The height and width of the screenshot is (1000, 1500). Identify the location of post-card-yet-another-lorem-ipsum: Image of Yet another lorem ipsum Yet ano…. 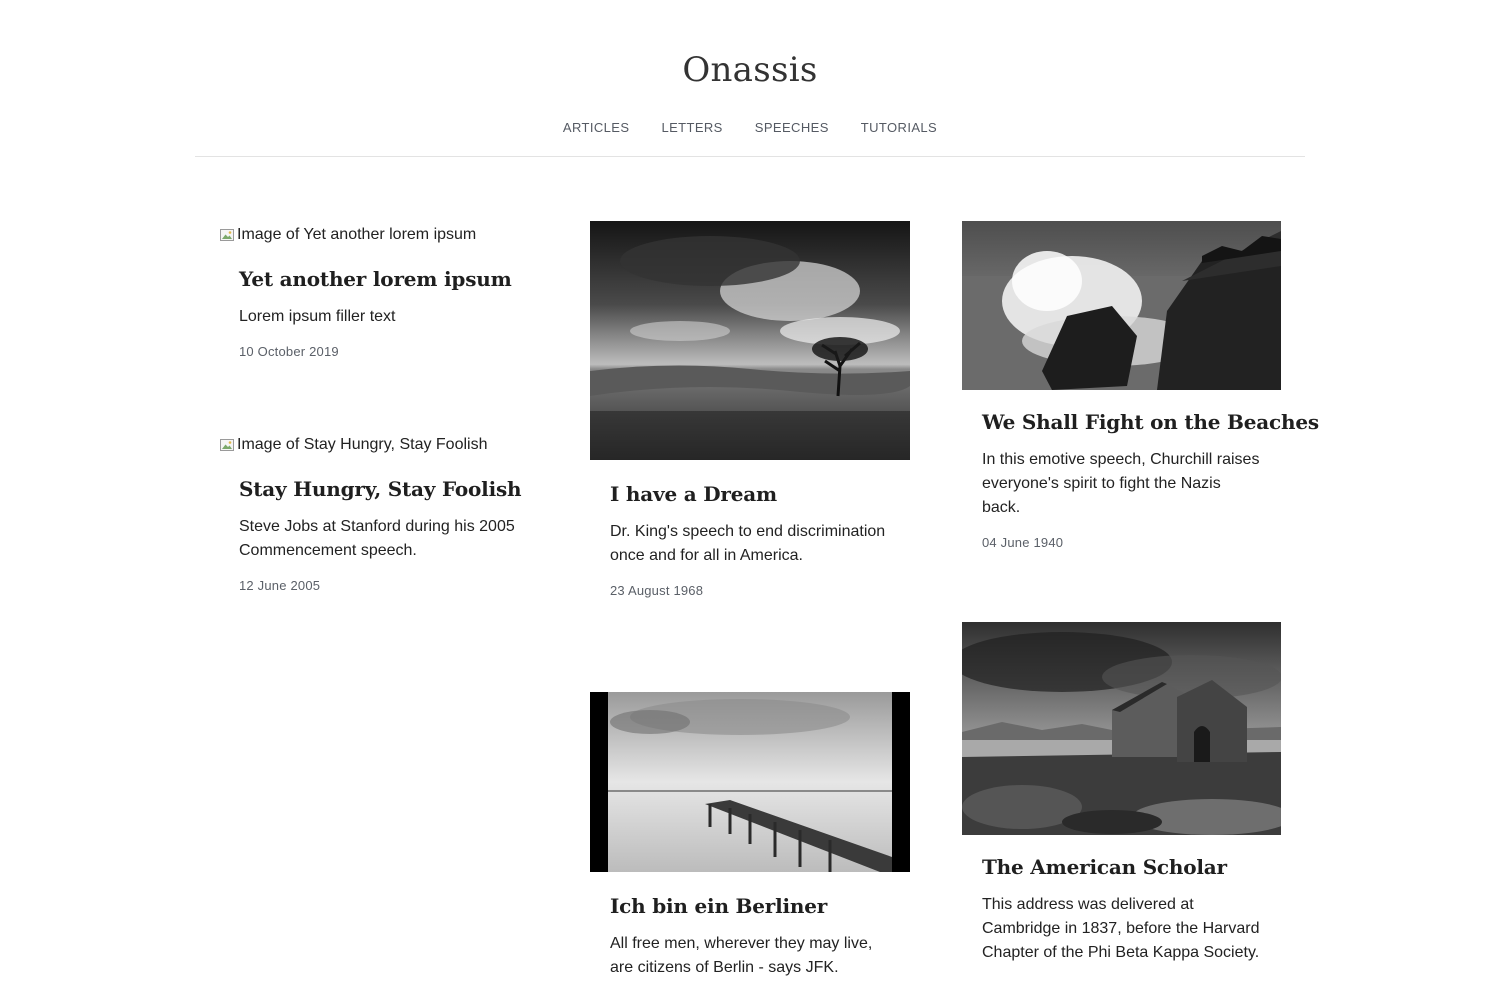
(379, 290).